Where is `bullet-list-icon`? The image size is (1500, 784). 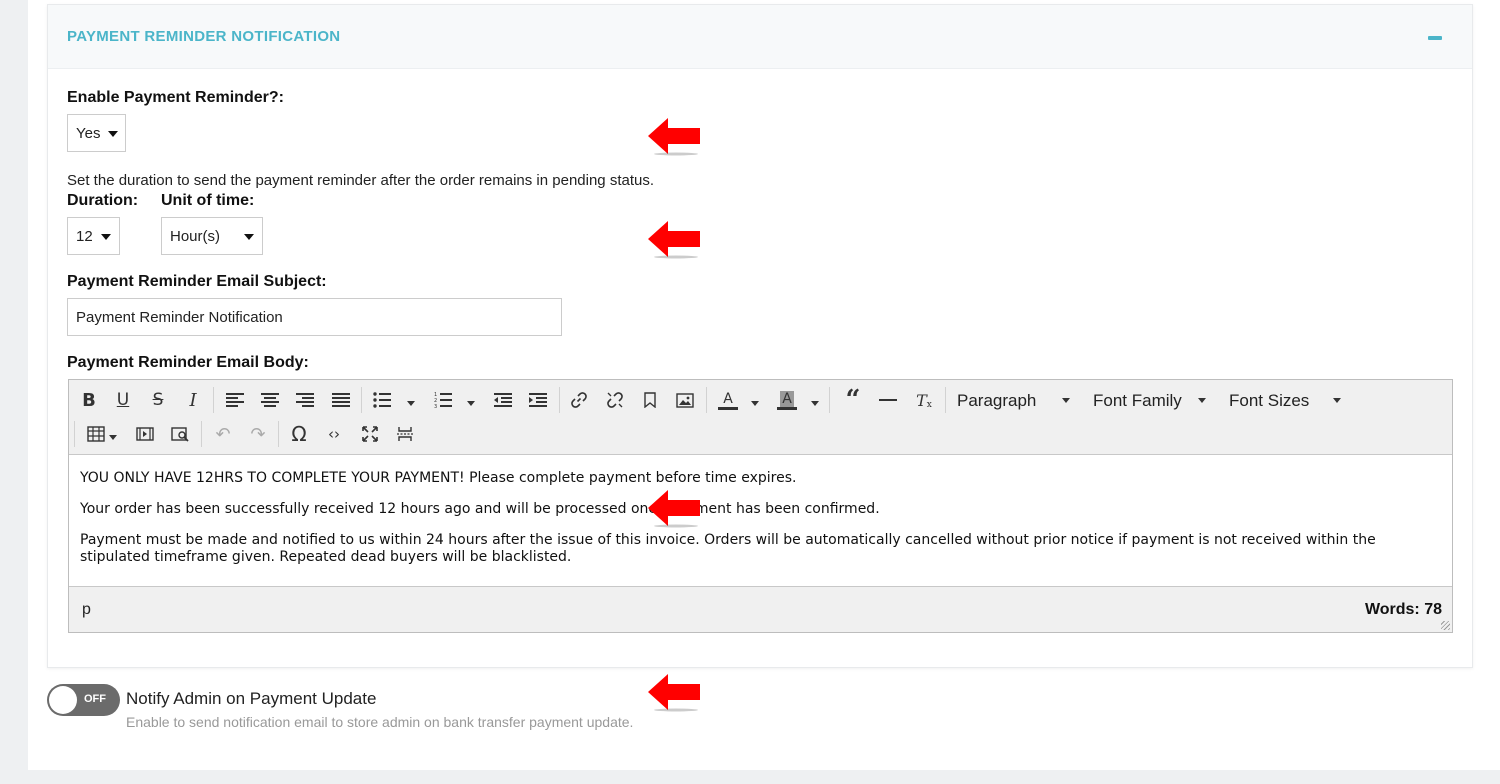
bullet-list-icon is located at coordinates (382, 400).